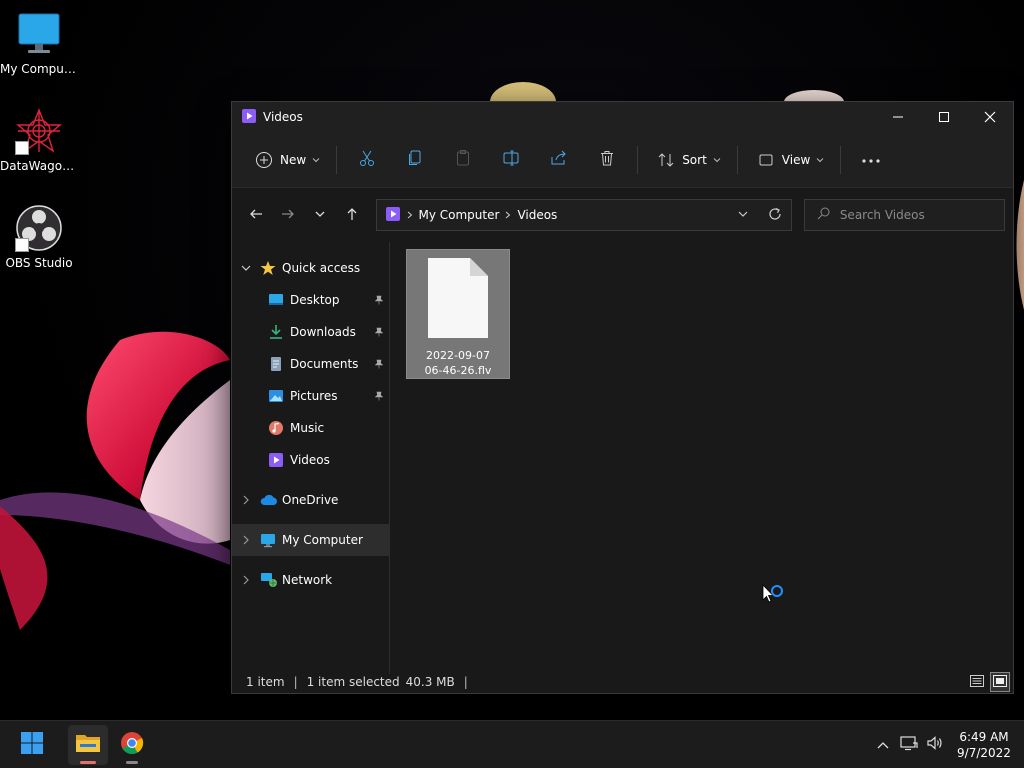 This screenshot has height=768, width=1024. I want to click on cut-button, so click(367, 160).